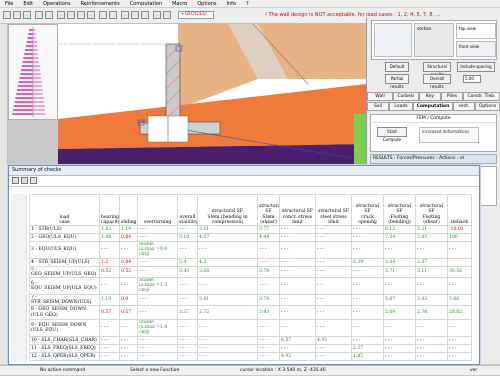  Describe the element at coordinates (227, 229) in the screenshot. I see `check-value-cell: 3.51` at that location.